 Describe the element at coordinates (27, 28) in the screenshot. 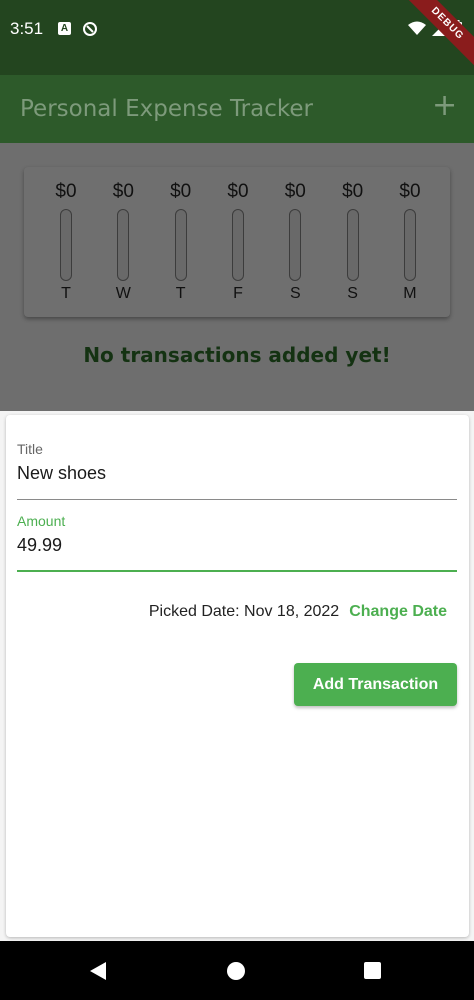

I see `status-time: 3:51` at that location.